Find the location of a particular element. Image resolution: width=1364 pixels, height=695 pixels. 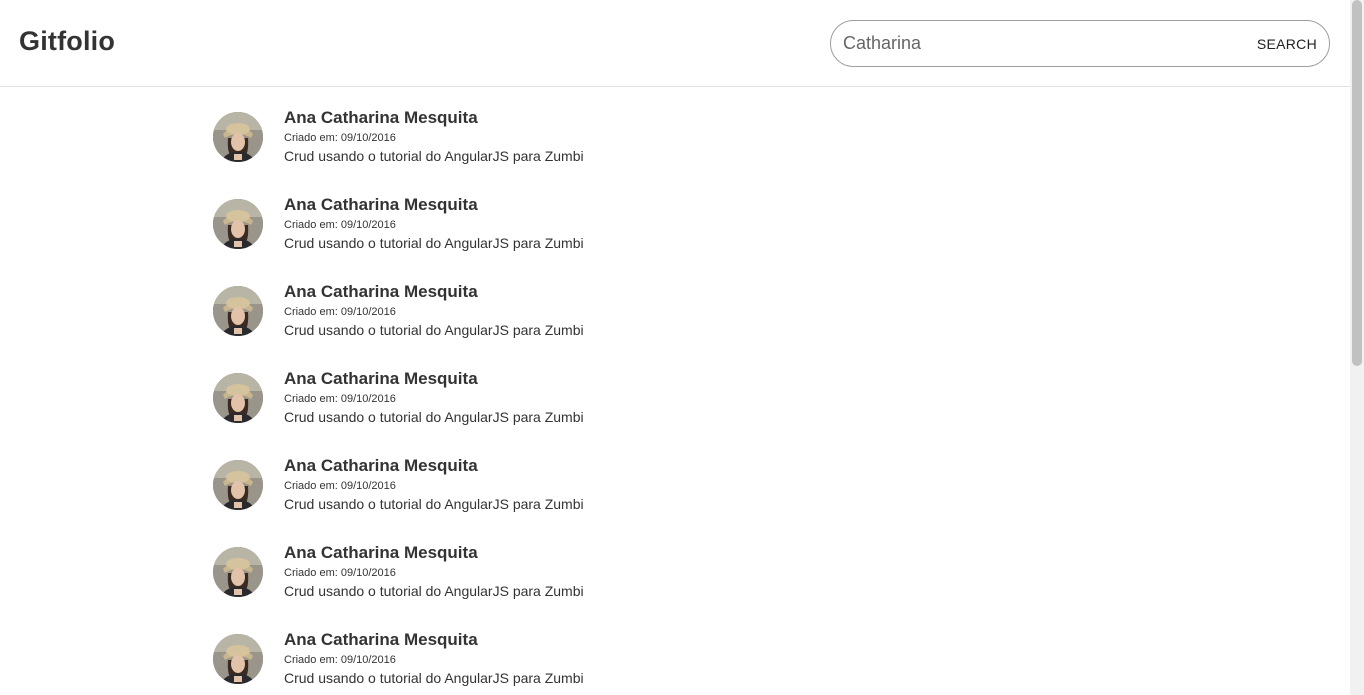

scrollbar-thumb is located at coordinates (1357, 183).